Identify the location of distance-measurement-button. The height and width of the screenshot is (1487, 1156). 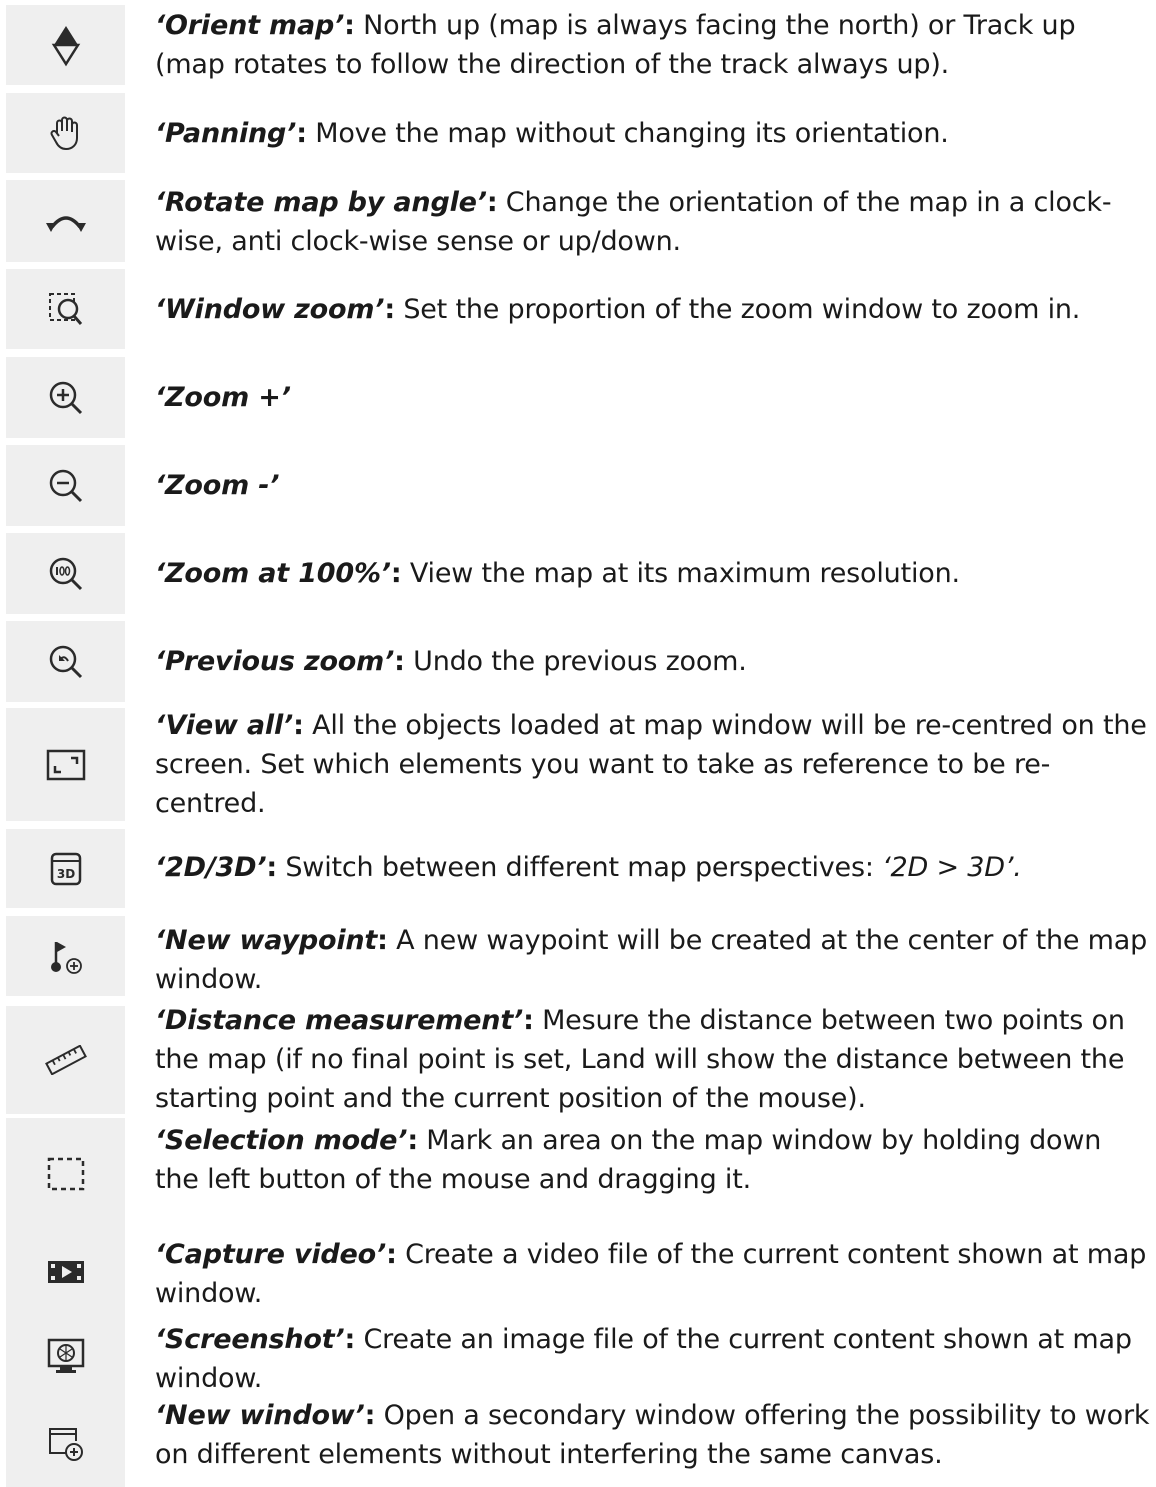
(65, 1060).